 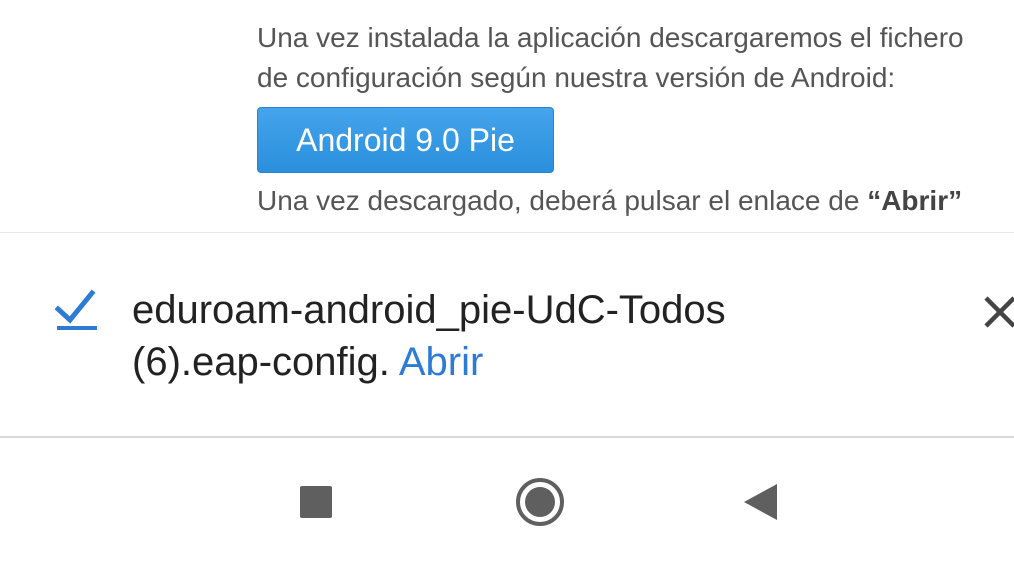 I want to click on content-fade, so click(x=507, y=222).